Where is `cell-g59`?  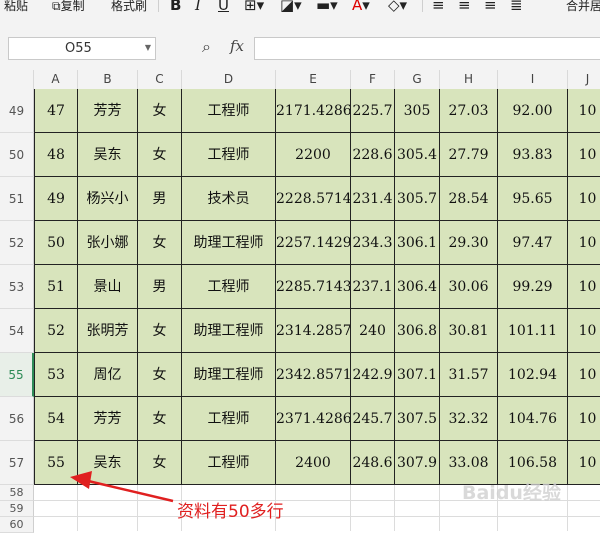
cell-g59 is located at coordinates (417, 509).